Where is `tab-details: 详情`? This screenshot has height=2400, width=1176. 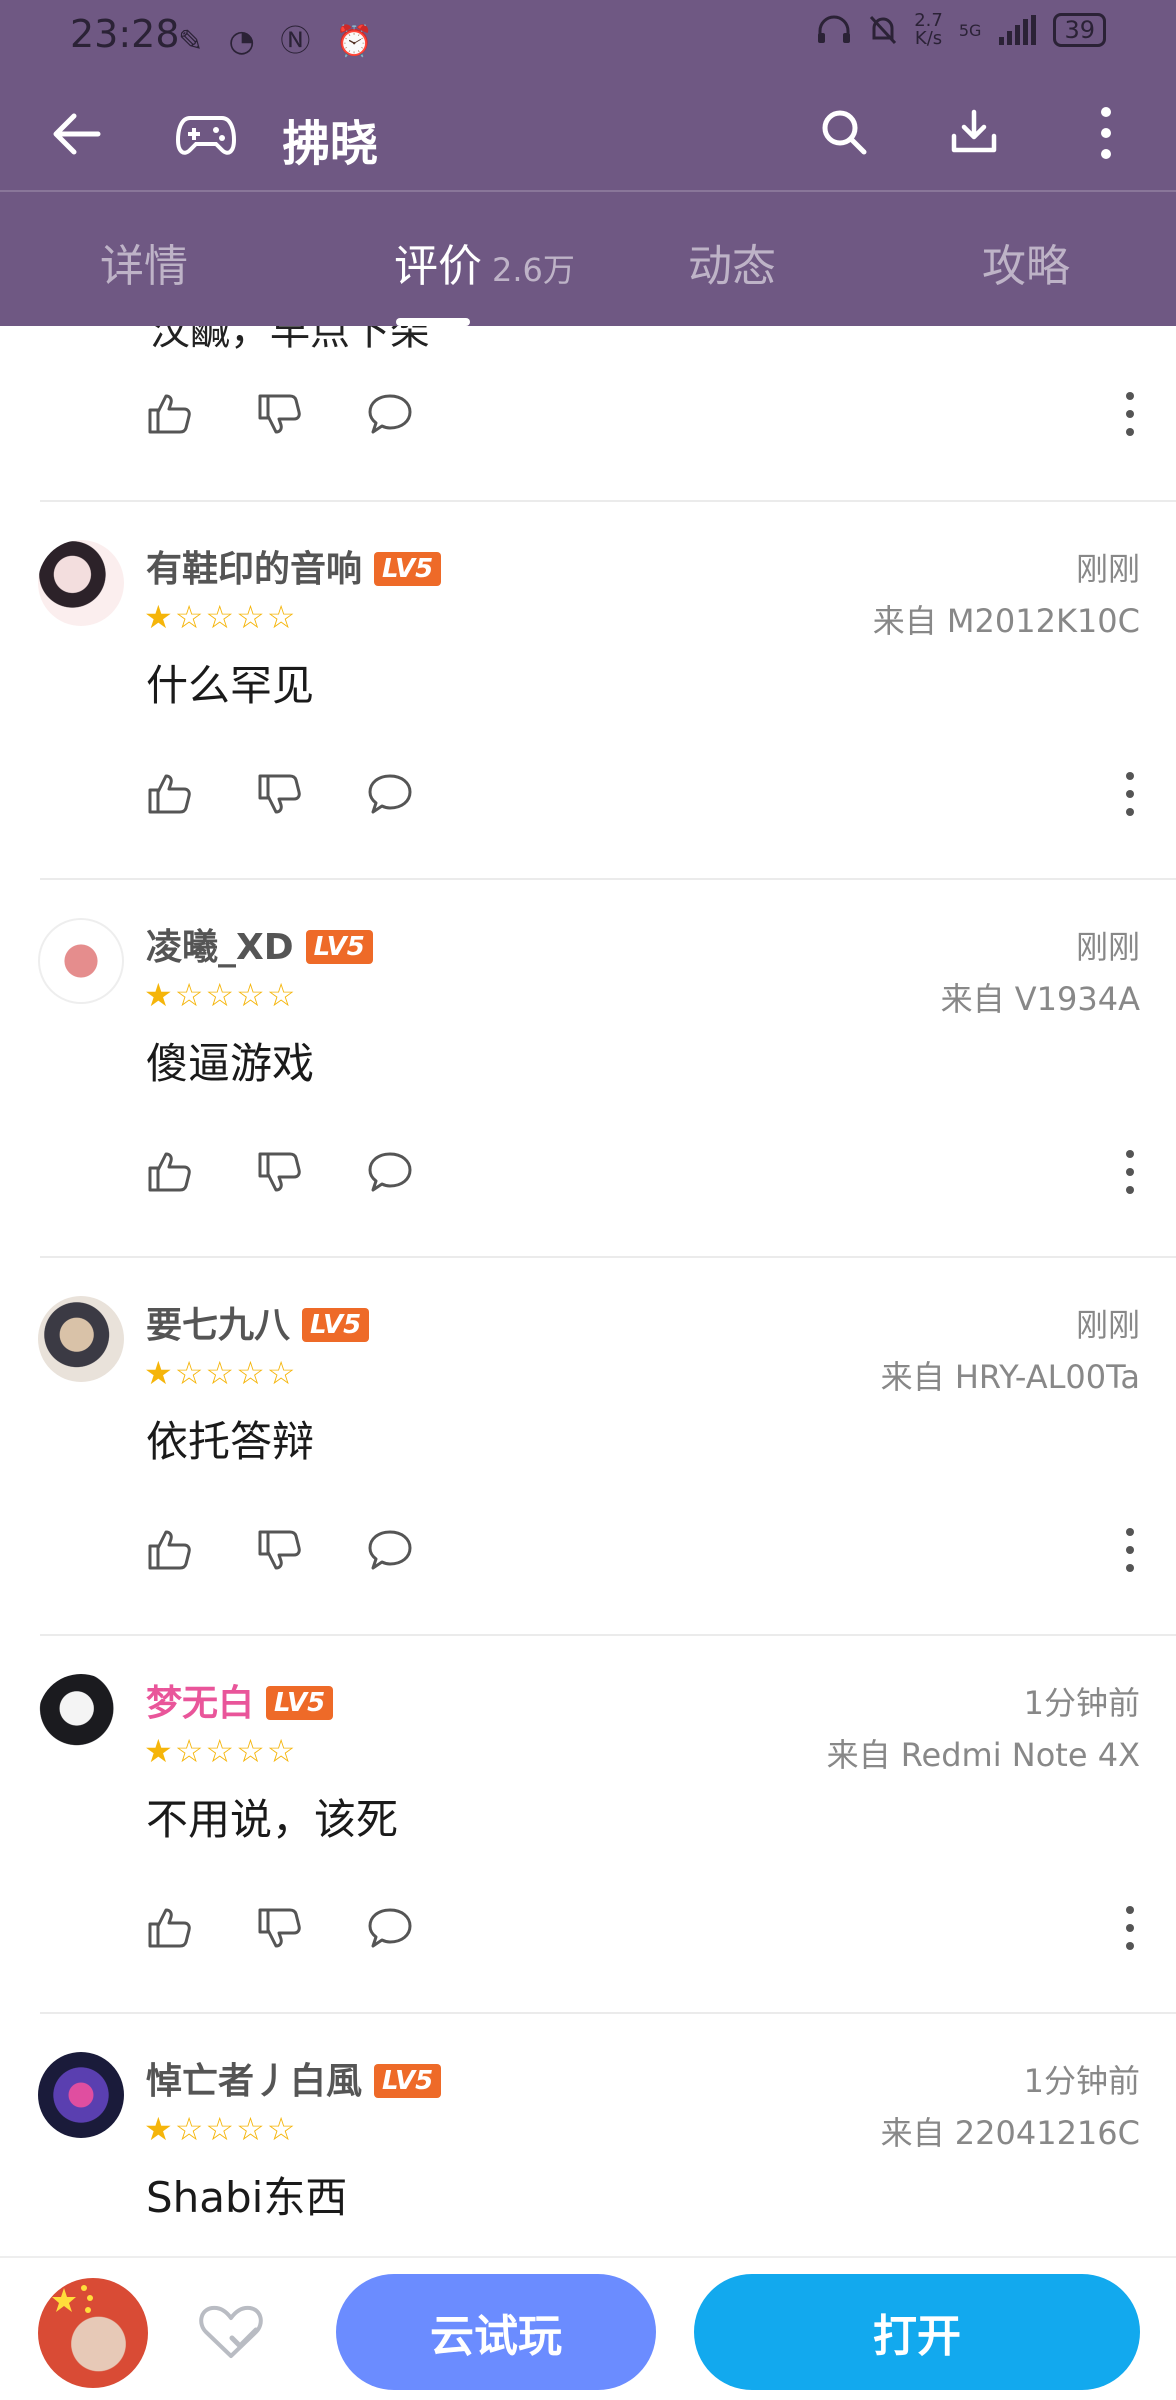
tab-details: 详情 is located at coordinates (144, 262).